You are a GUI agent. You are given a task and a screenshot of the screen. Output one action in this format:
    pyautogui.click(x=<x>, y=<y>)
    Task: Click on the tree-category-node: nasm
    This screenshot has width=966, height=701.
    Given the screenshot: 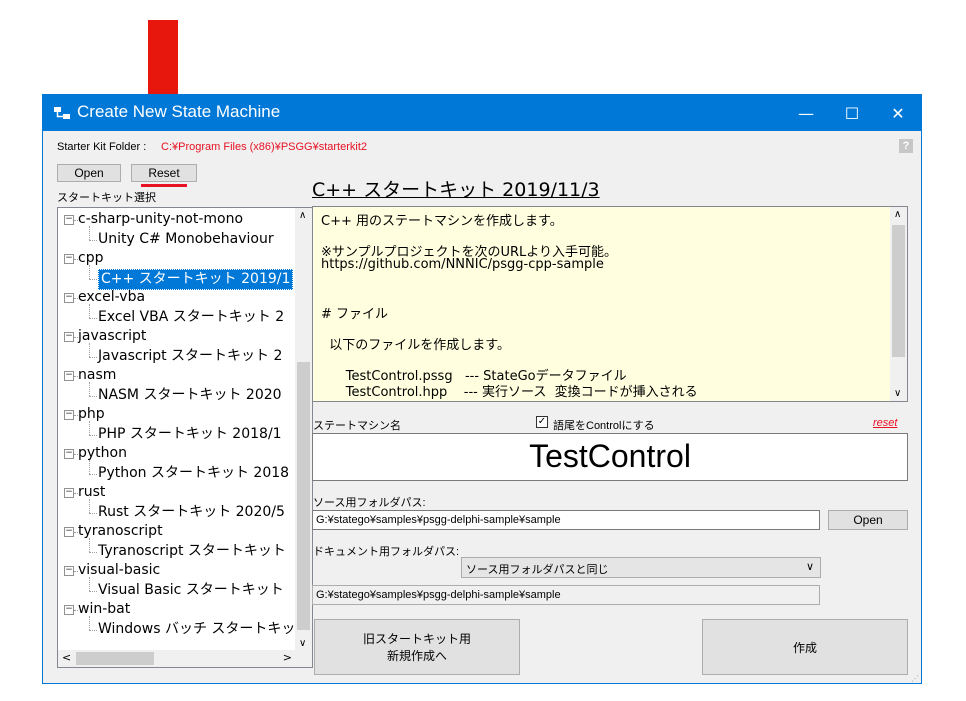 What is the action you would take?
    pyautogui.click(x=97, y=375)
    